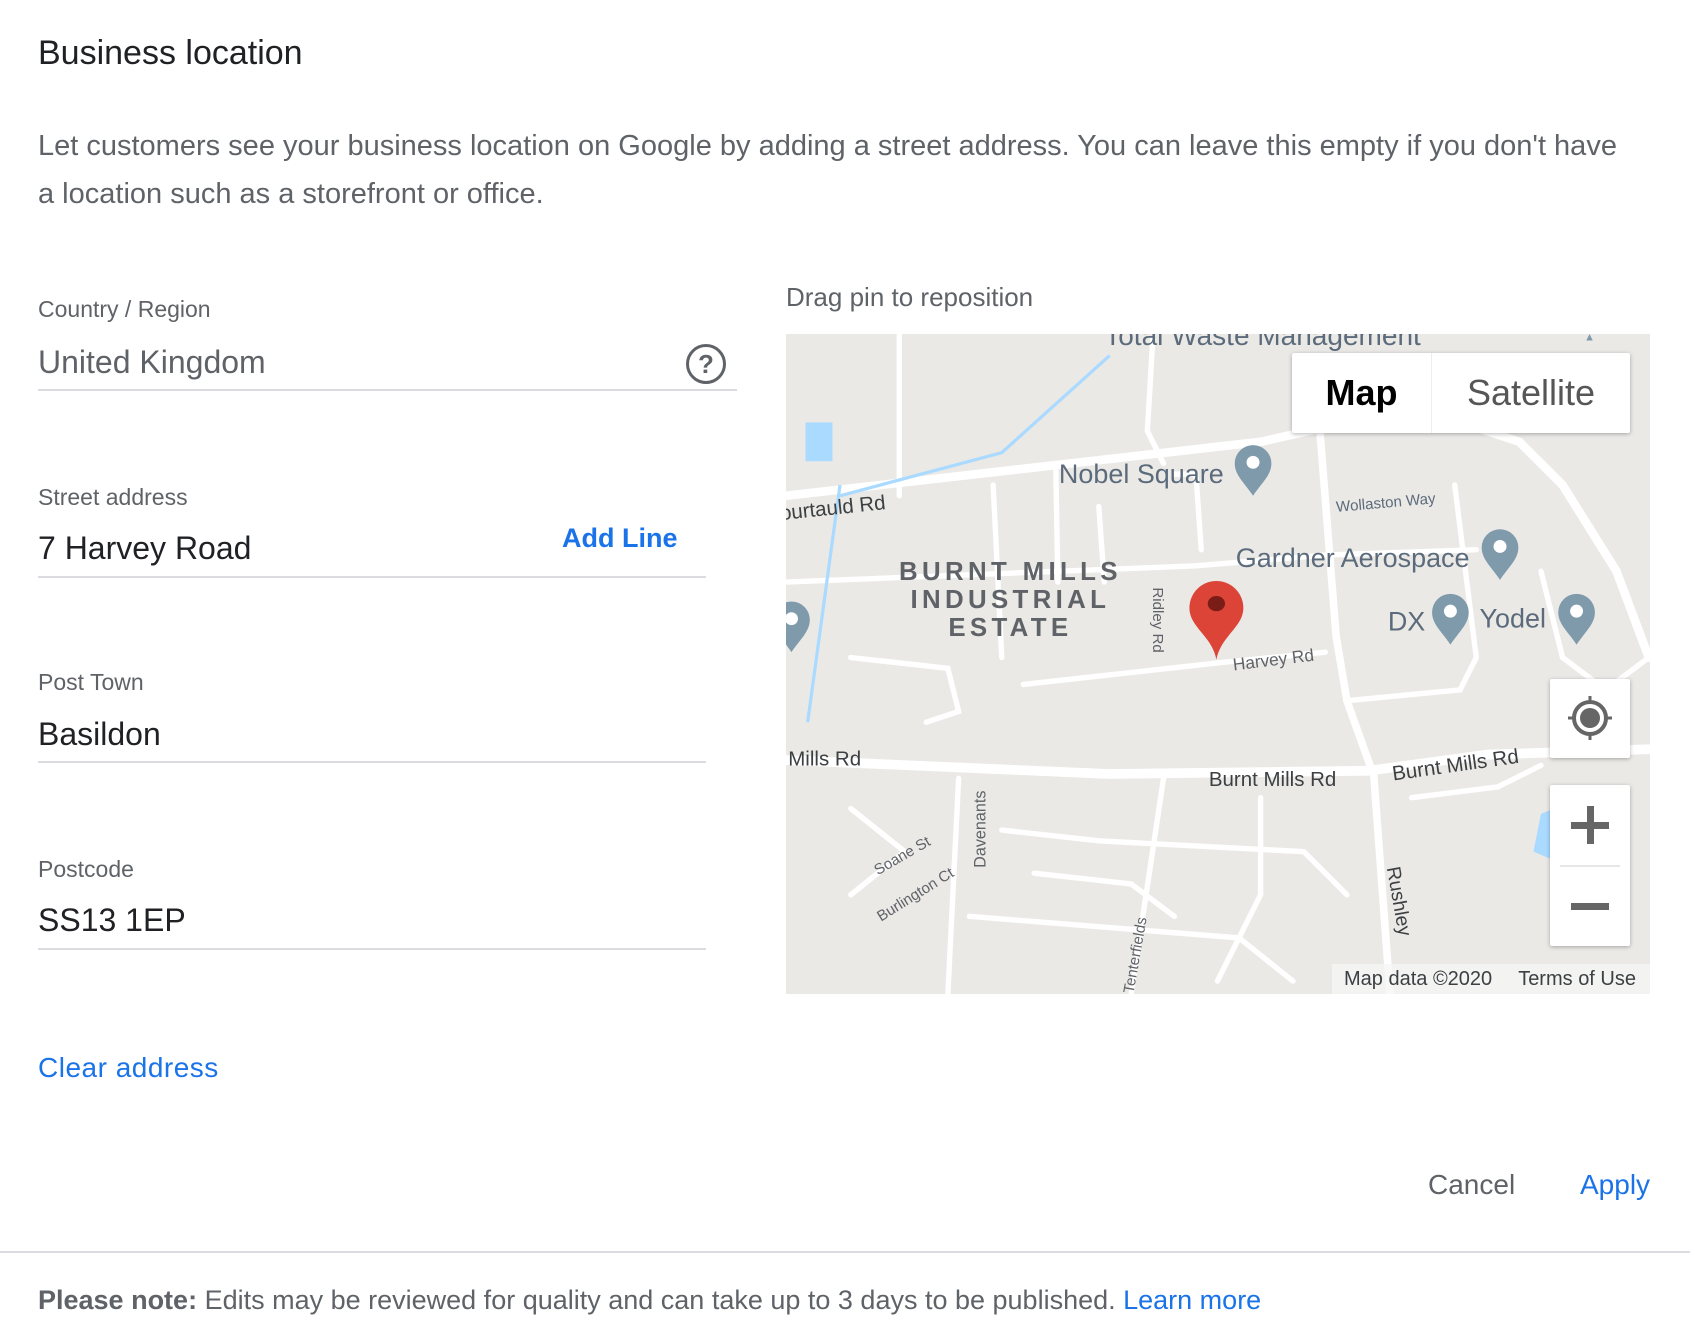  What do you see at coordinates (118, 1300) in the screenshot?
I see `note-bold: Please note:` at bounding box center [118, 1300].